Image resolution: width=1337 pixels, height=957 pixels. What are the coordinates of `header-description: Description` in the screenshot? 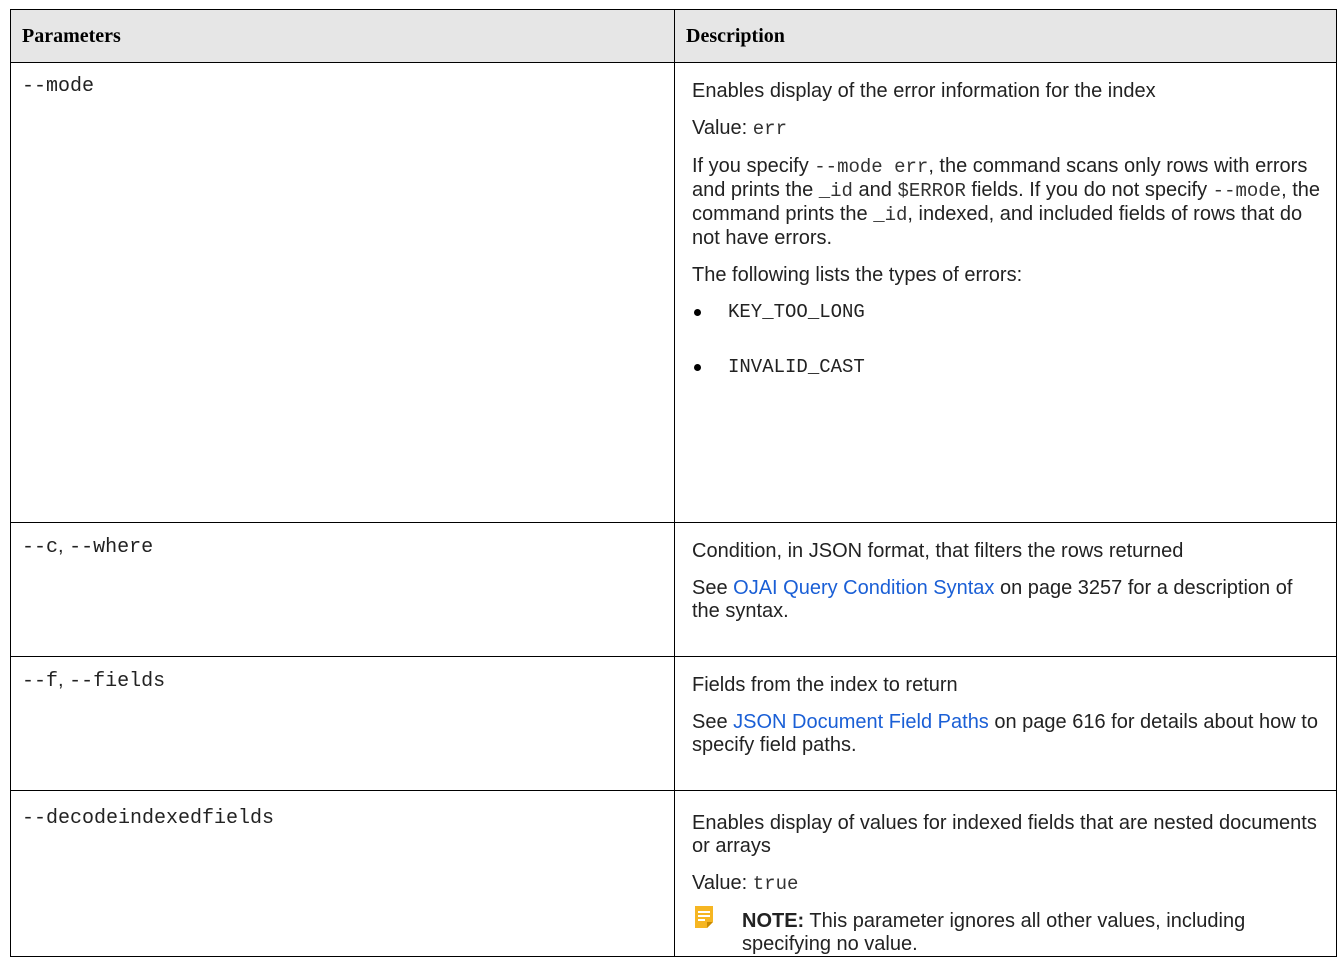 It's located at (1005, 36).